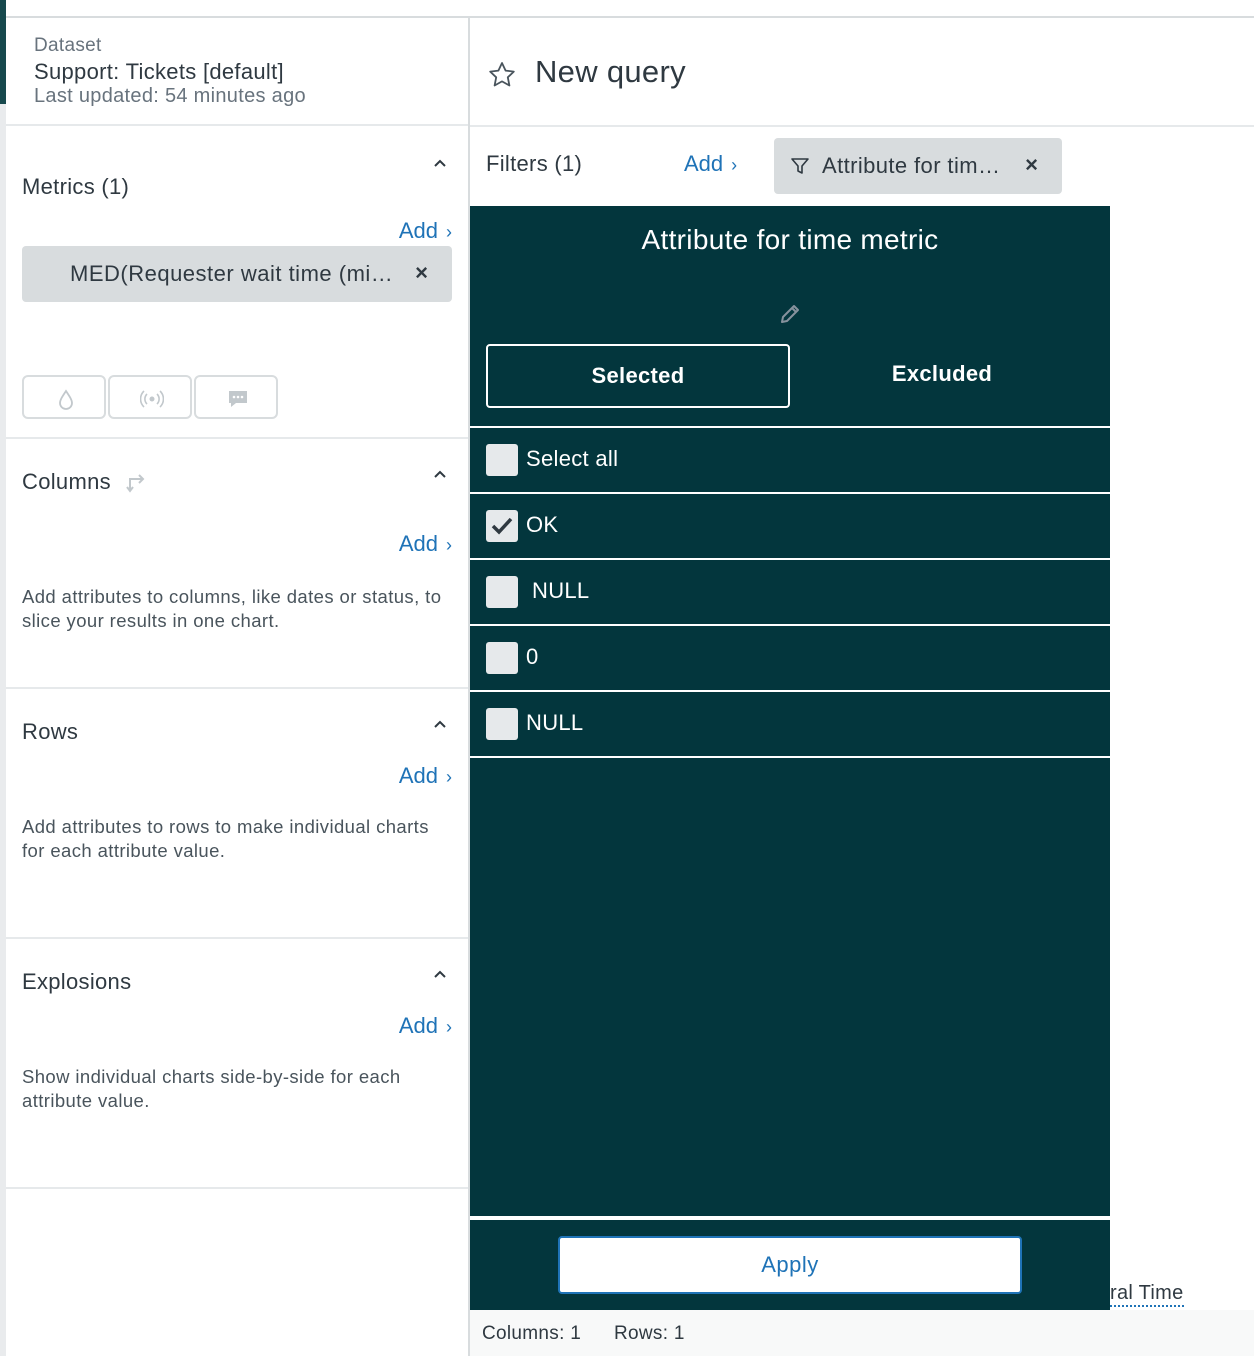 This screenshot has height=1356, width=1254. I want to click on broadcast-icon-button, so click(150, 397).